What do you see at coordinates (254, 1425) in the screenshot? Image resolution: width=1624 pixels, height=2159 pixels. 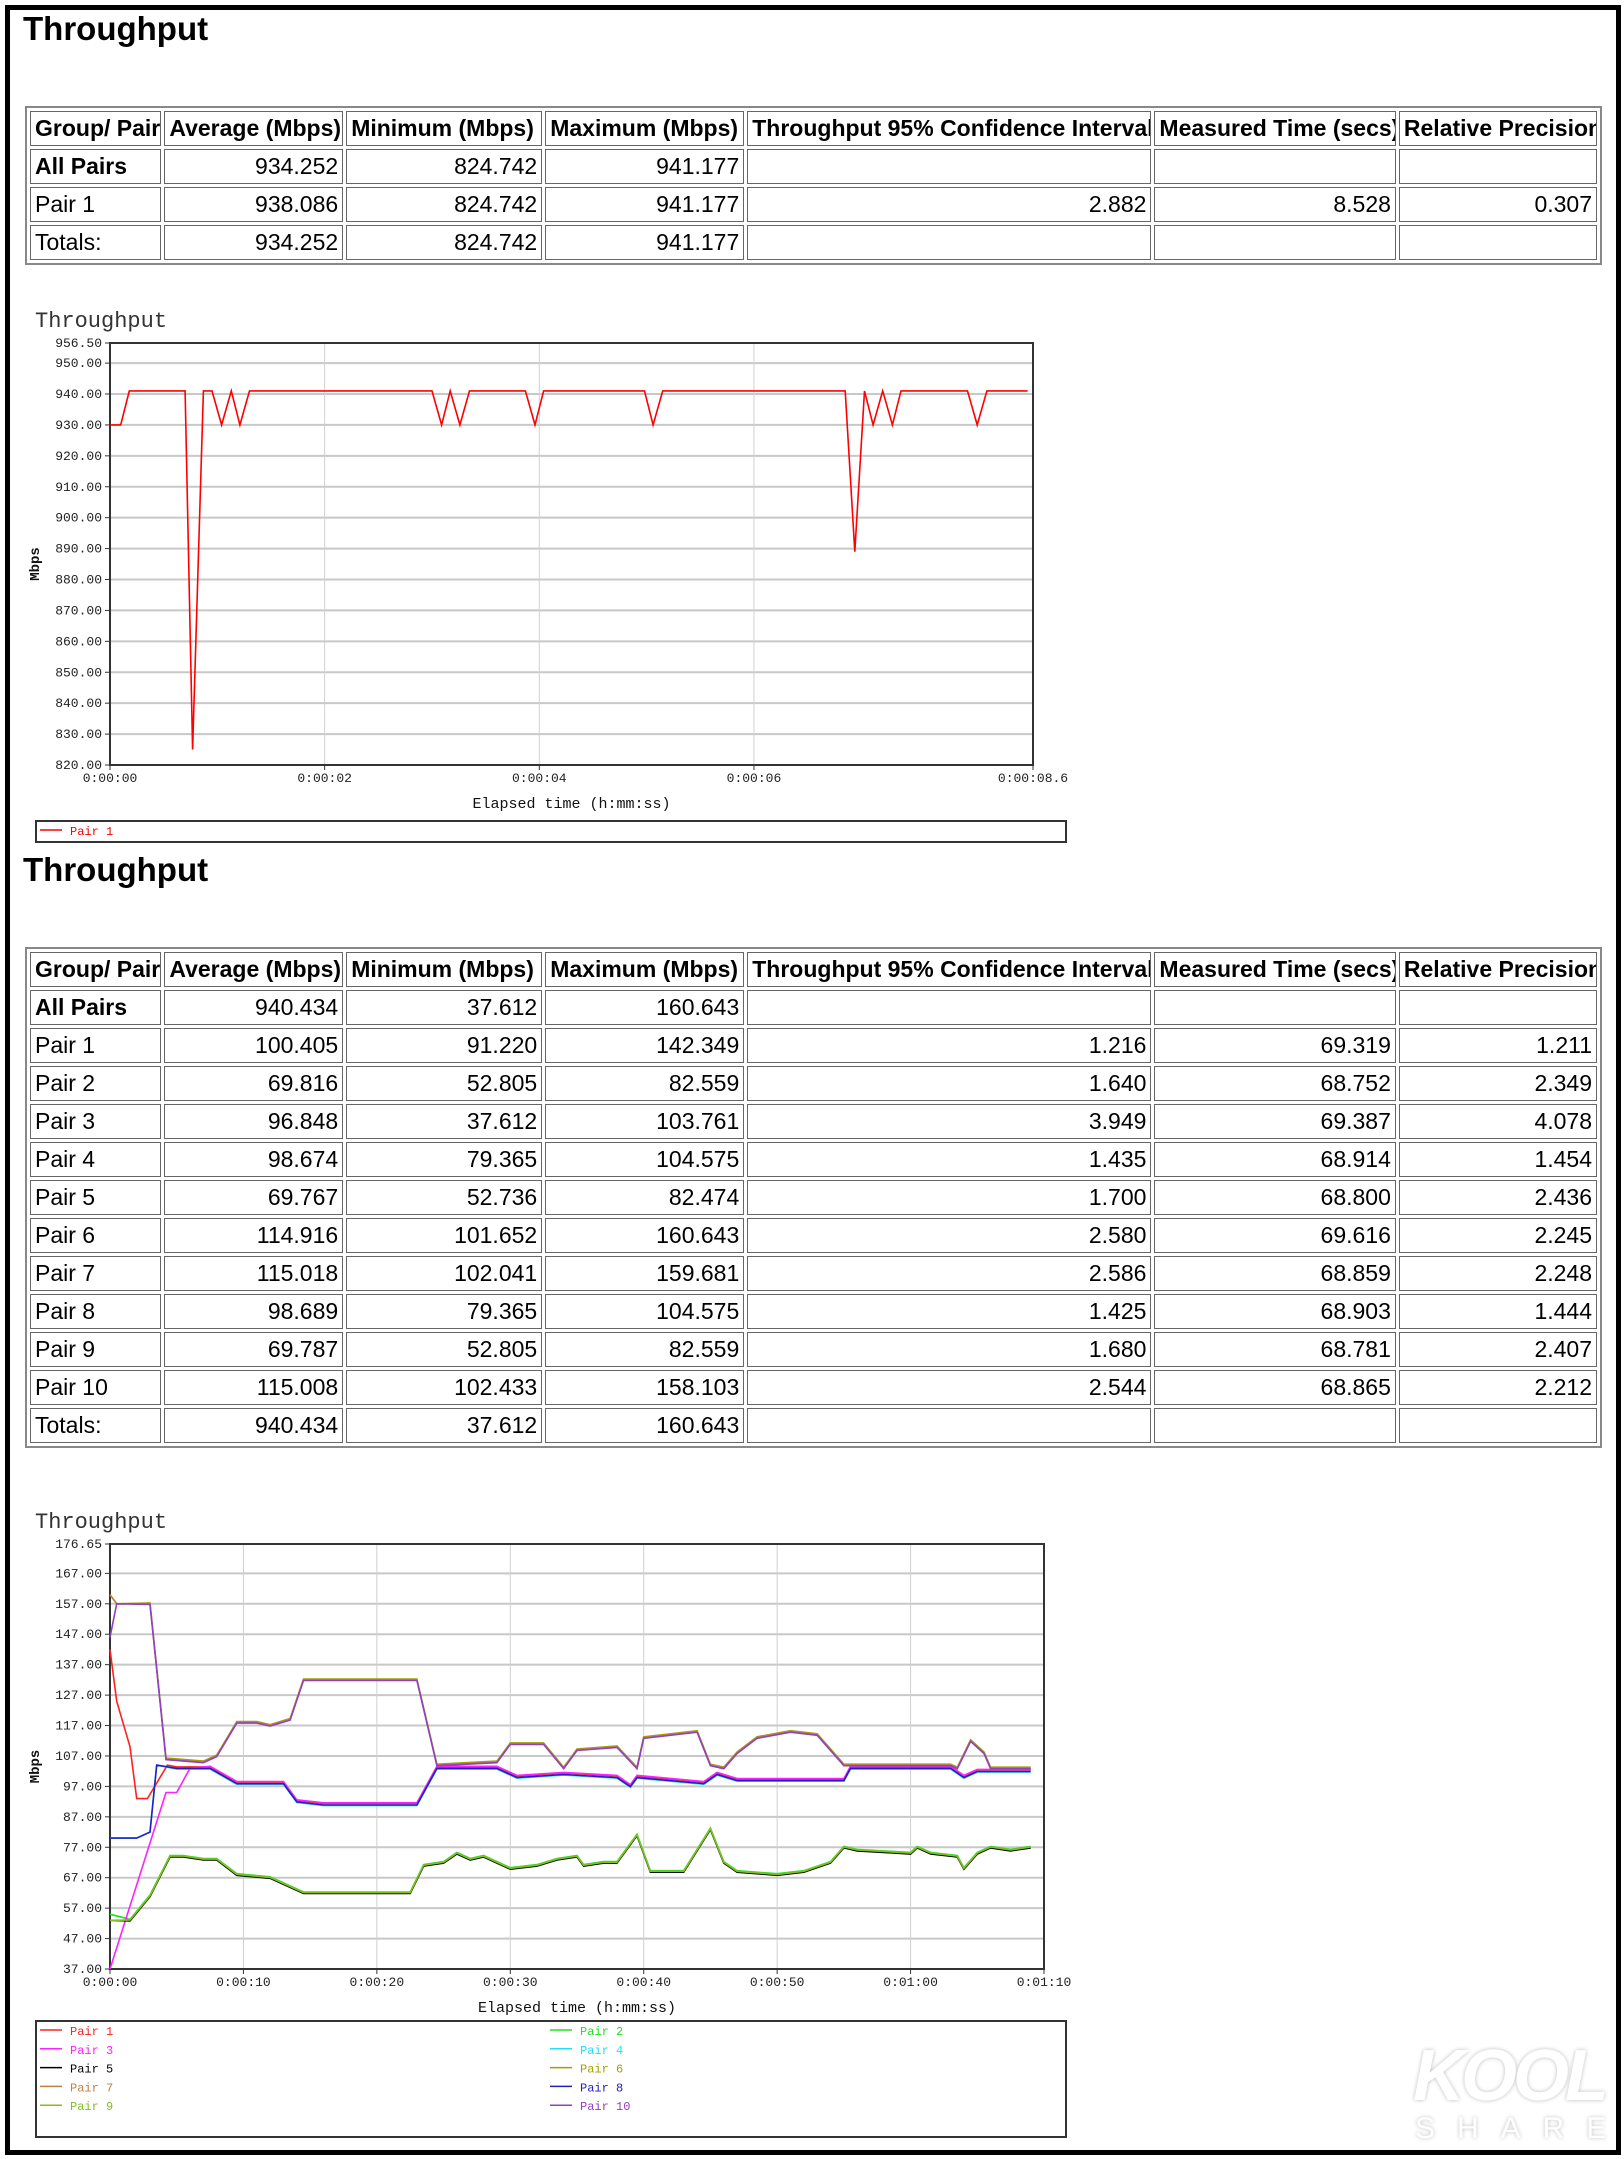 I see `table-cell: 940.434` at bounding box center [254, 1425].